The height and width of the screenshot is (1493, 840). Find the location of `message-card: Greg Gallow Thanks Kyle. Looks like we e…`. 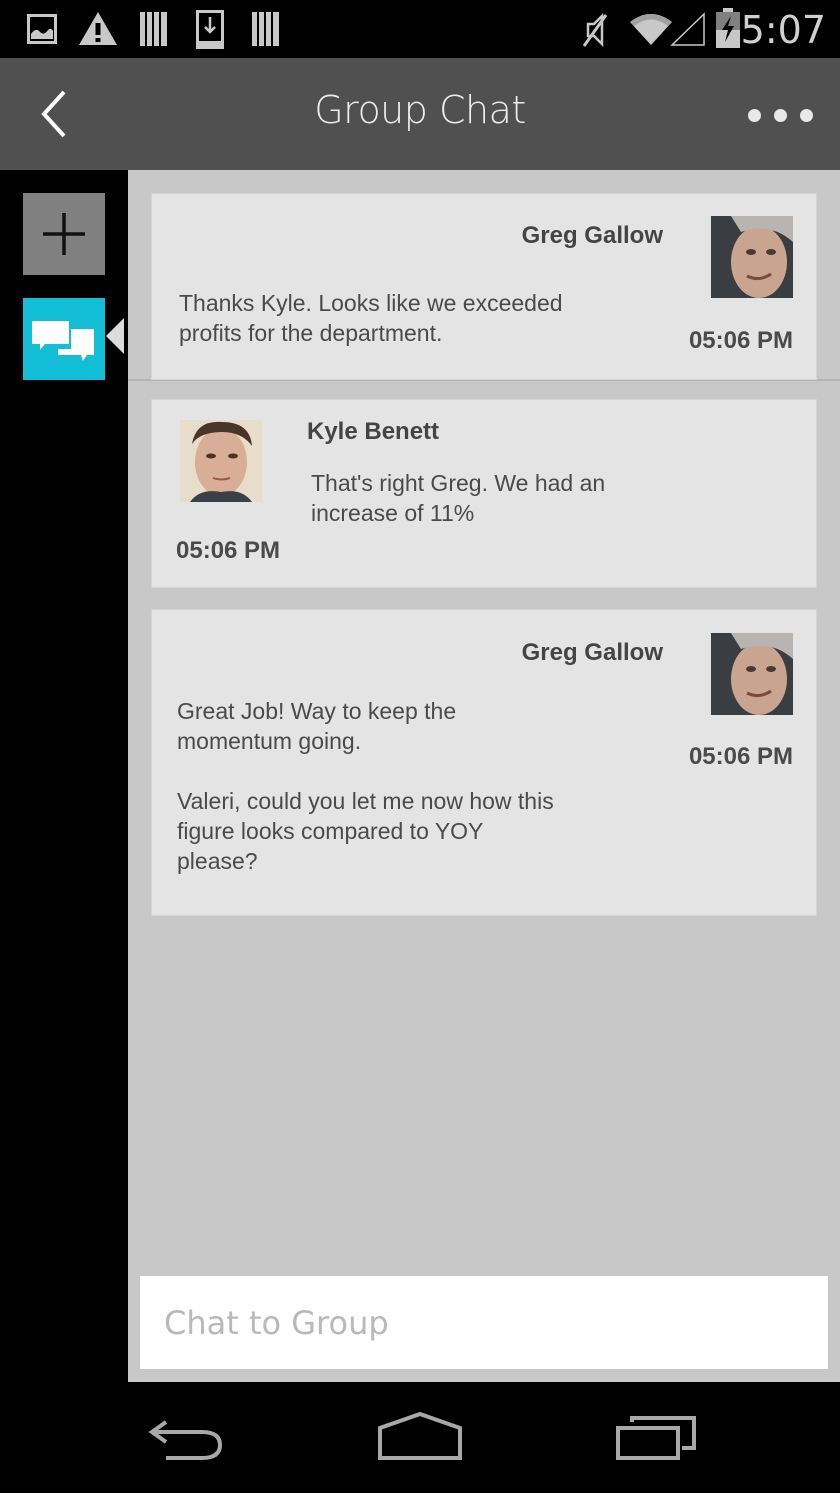

message-card: Greg Gallow Thanks Kyle. Looks like we e… is located at coordinates (484, 286).